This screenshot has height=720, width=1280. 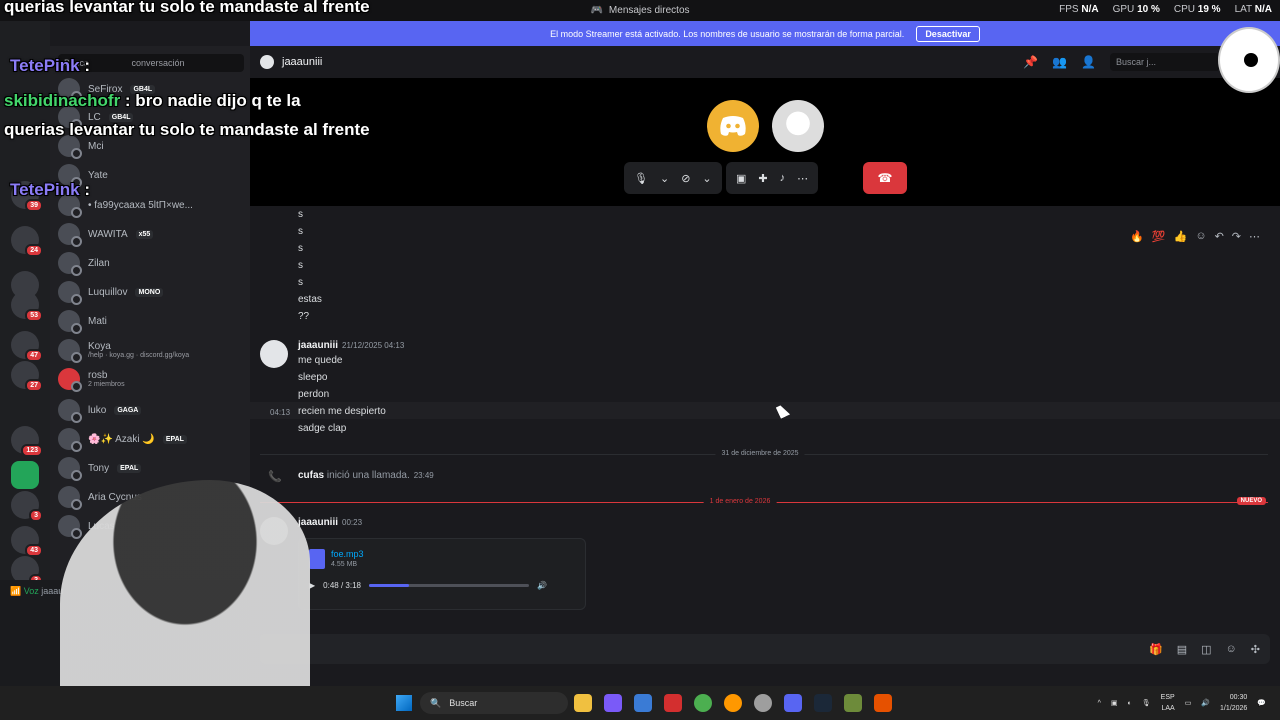 I want to click on message-composer: 🎁 ▤ ◫ ☺ ✣, so click(x=765, y=649).